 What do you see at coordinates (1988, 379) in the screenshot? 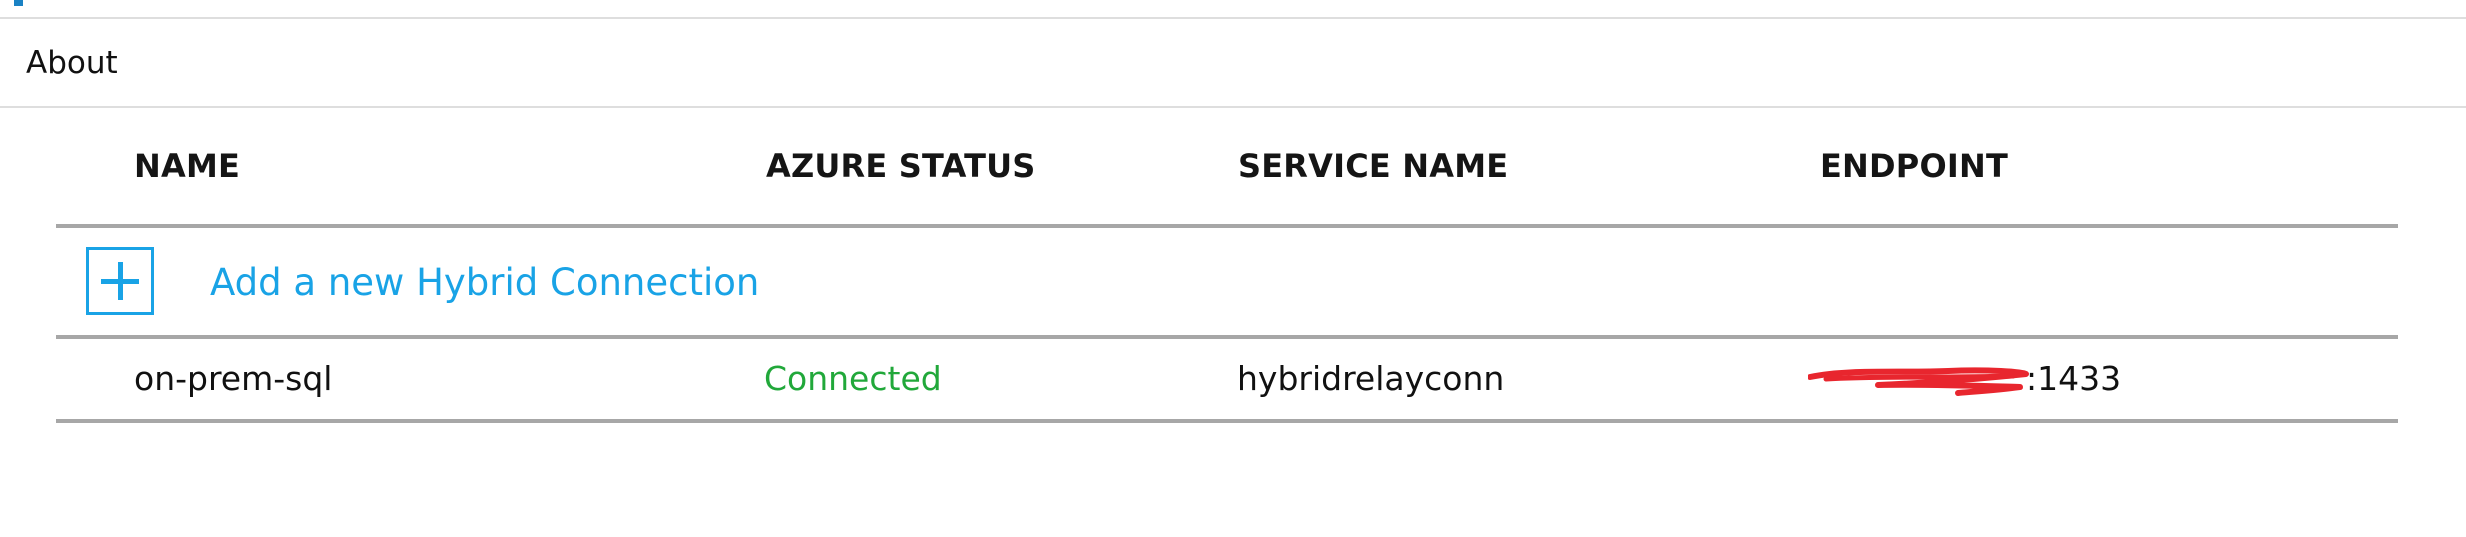
I see `endpoint-cell: :1433` at bounding box center [1988, 379].